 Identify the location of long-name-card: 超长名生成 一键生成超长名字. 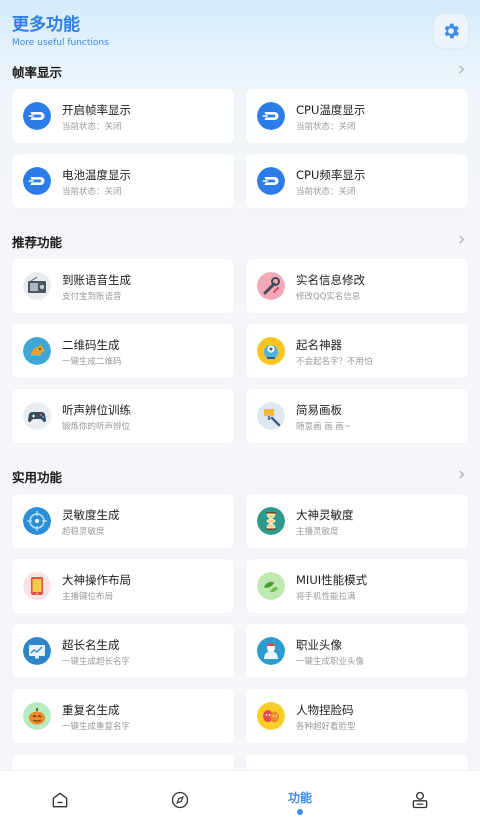
(123, 651).